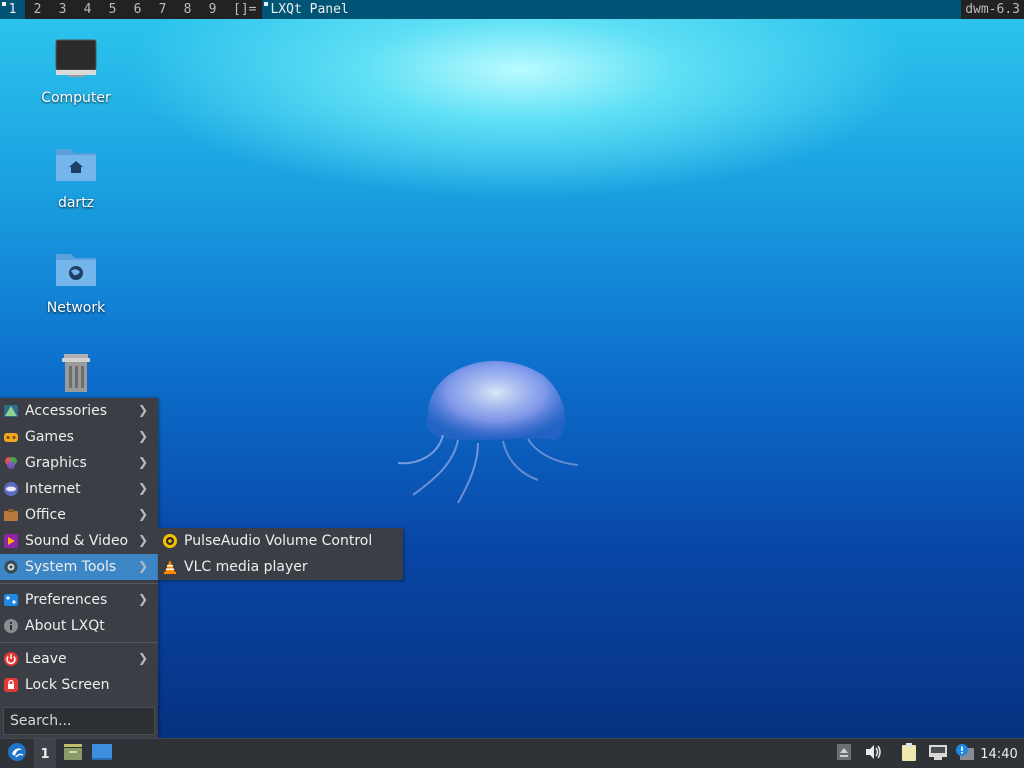 The width and height of the screenshot is (1024, 768). I want to click on menu-item-system-tools: System Tools ❯, so click(79, 567).